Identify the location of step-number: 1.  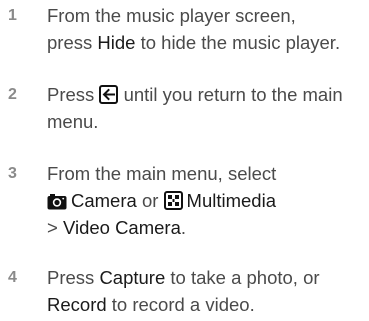
(12, 15).